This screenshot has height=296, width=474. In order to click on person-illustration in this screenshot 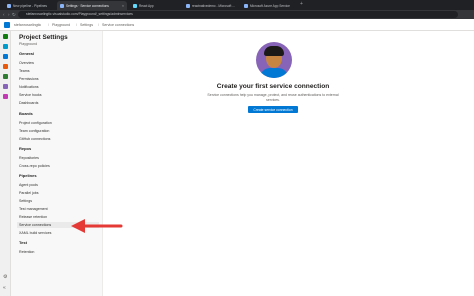, I will do `click(274, 60)`.